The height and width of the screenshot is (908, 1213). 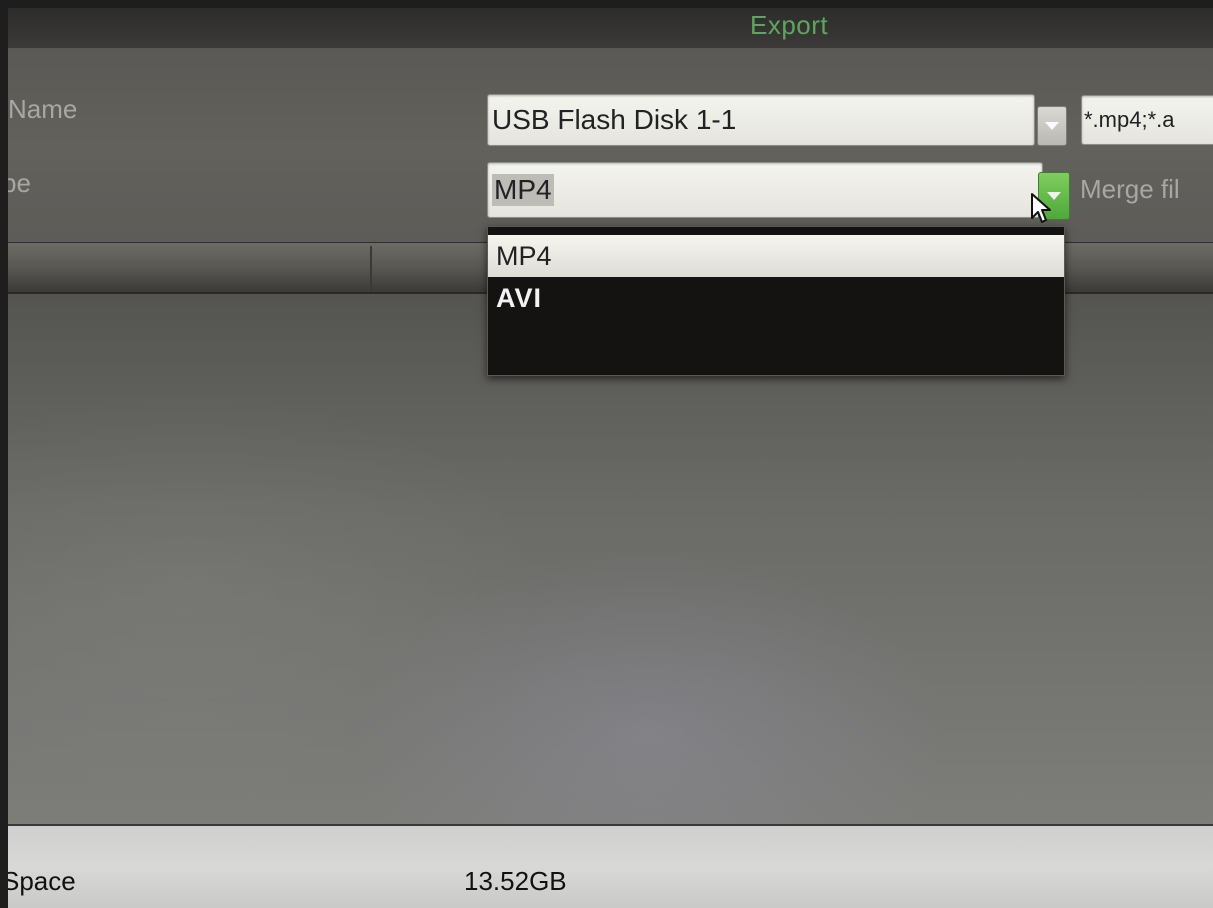 What do you see at coordinates (515, 881) in the screenshot?
I see `free-space-value: 13.52GB` at bounding box center [515, 881].